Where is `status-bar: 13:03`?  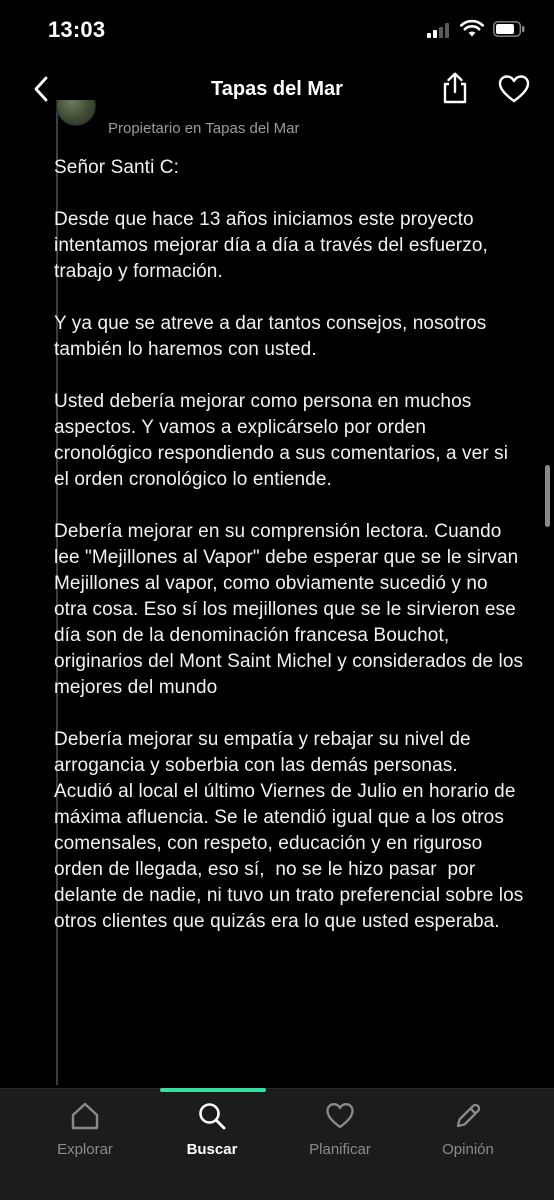 status-bar: 13:03 is located at coordinates (277, 31).